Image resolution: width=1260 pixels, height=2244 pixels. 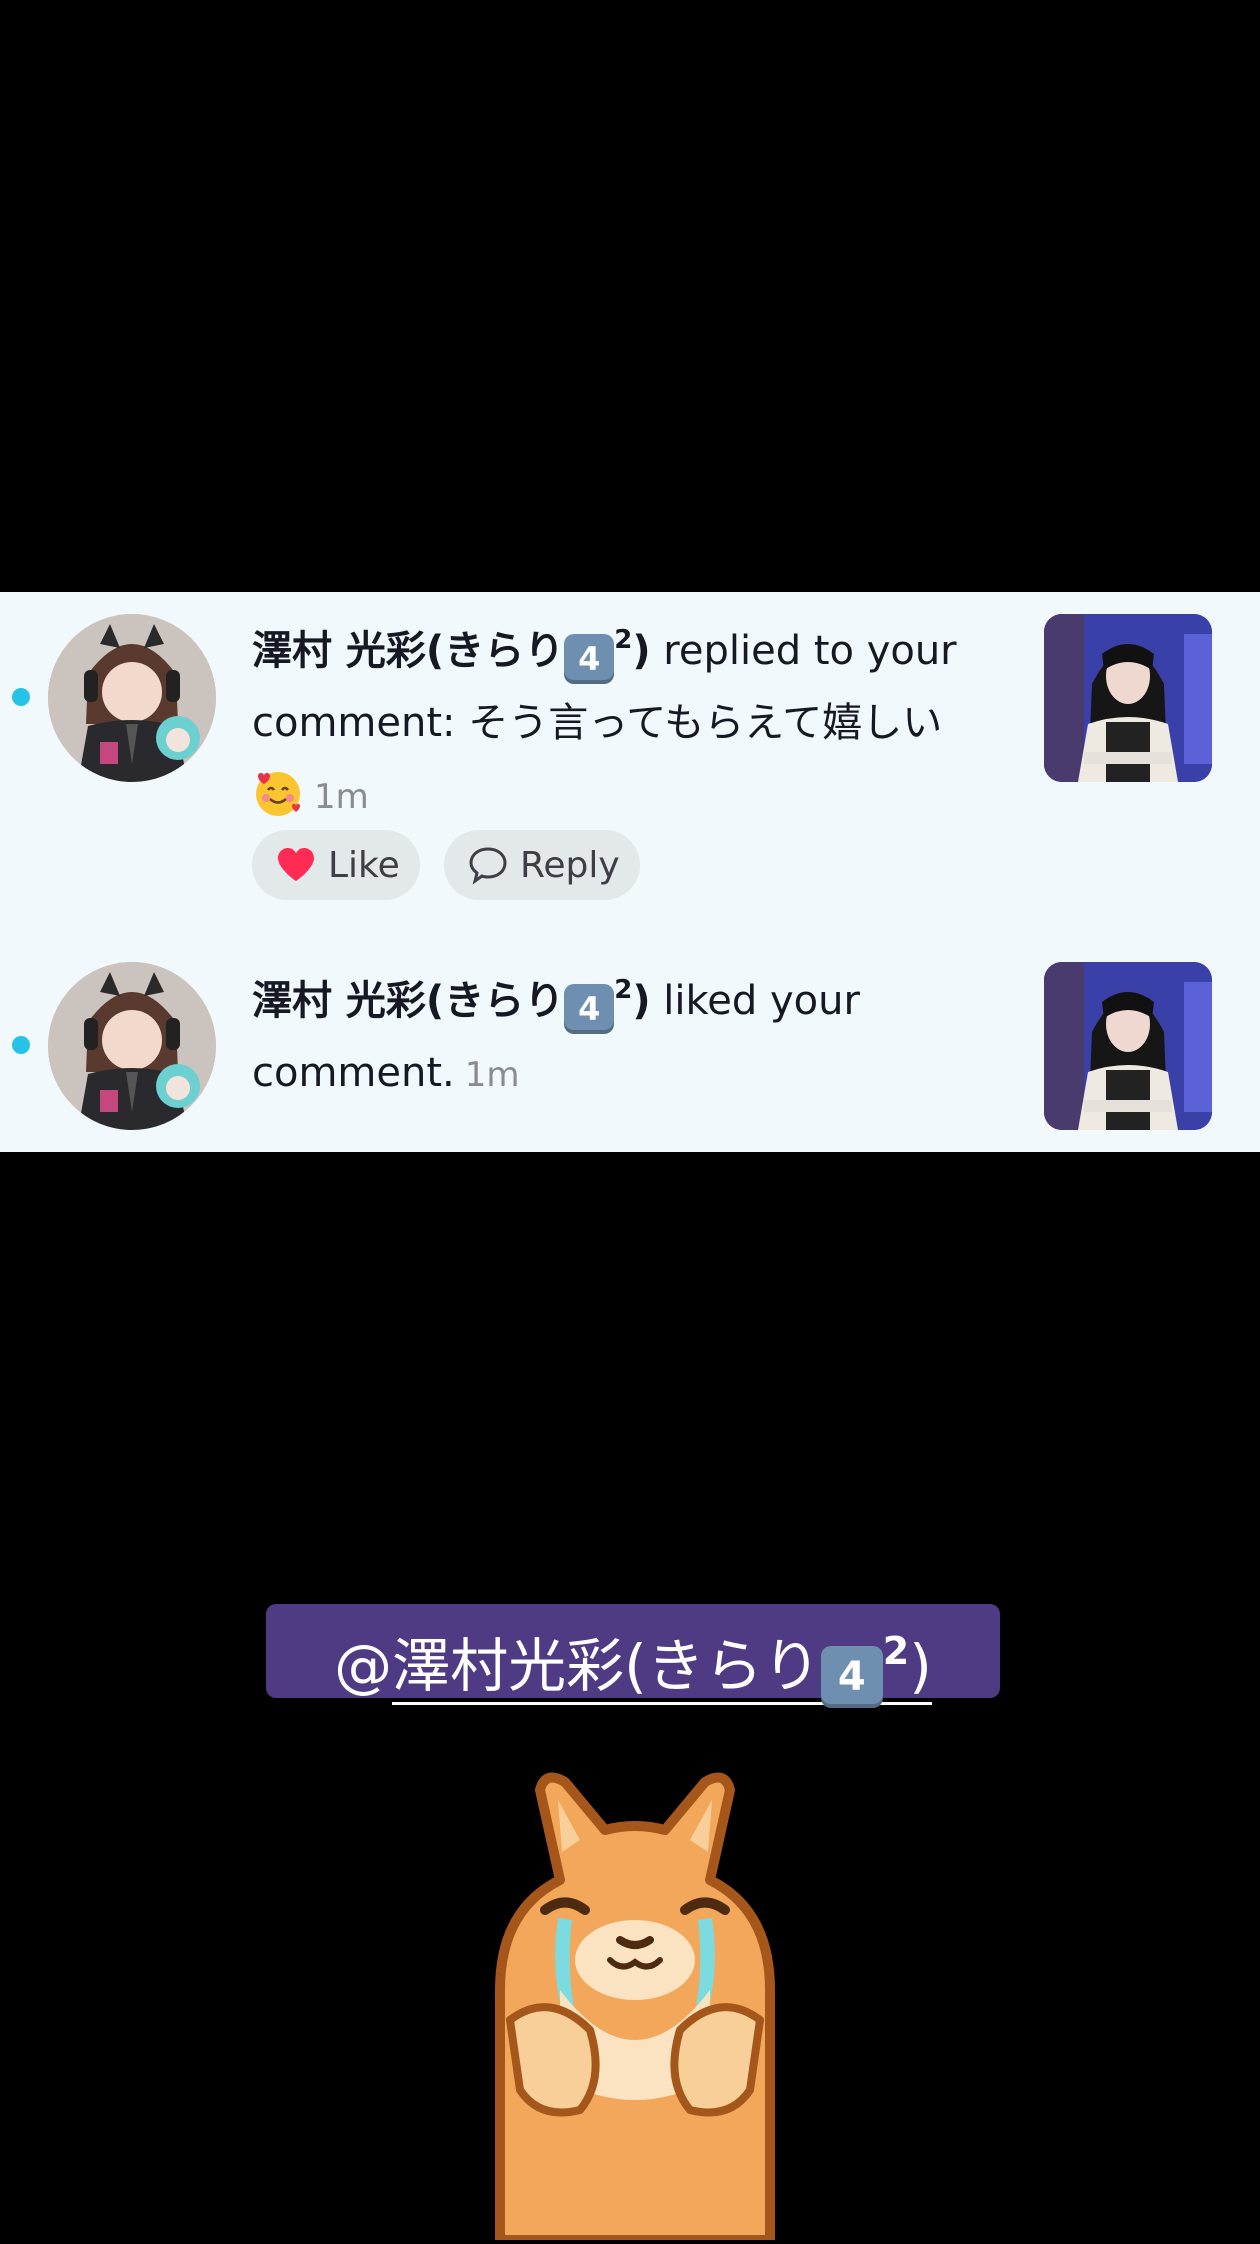 What do you see at coordinates (570, 865) in the screenshot?
I see `reply-label: Reply` at bounding box center [570, 865].